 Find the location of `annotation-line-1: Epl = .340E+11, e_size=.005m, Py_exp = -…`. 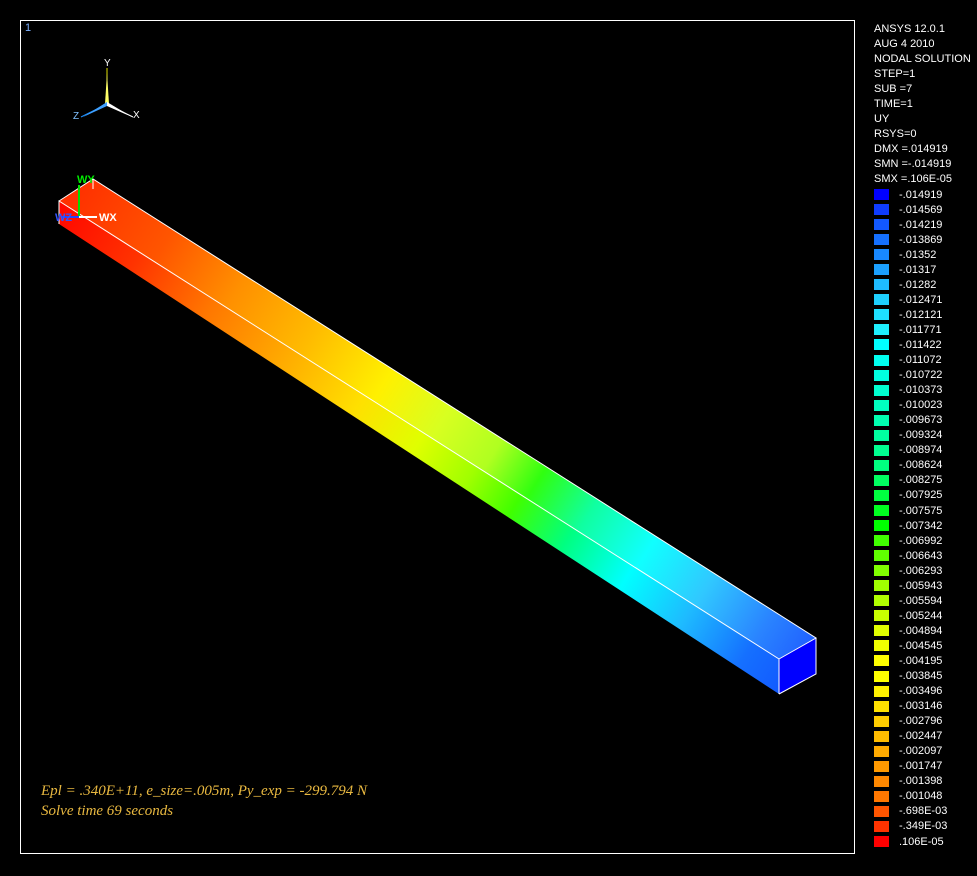

annotation-line-1: Epl = .340E+11, e_size=.005m, Py_exp = -… is located at coordinates (204, 791).